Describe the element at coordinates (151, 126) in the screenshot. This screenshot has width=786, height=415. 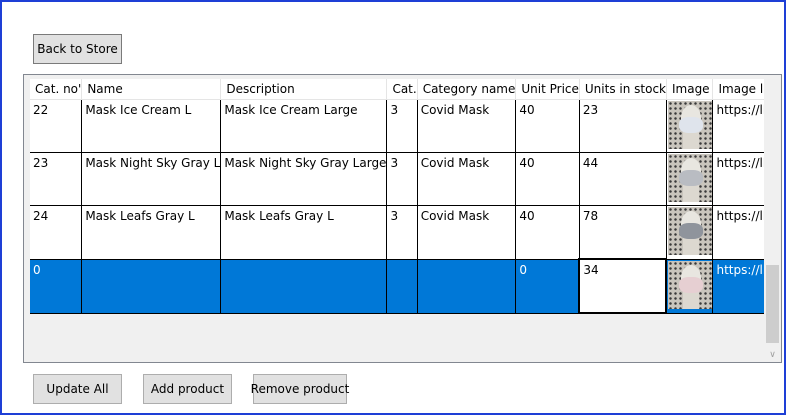
I see `cell-name: Mask Ice Cream L` at that location.